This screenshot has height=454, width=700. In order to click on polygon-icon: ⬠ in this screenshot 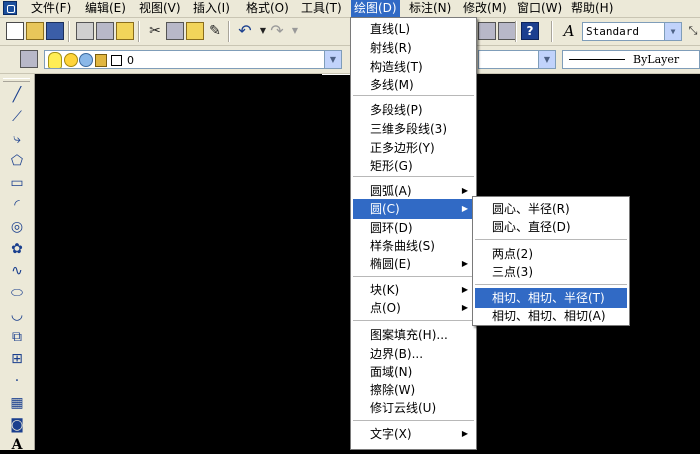, I will do `click(17, 161)`.